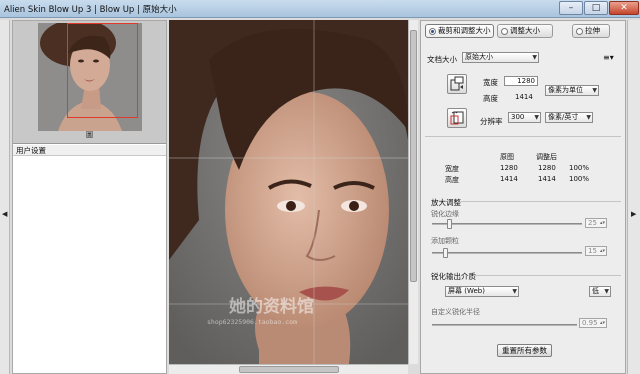  I want to click on resolution-unit-select: 像素/英寸 ▼, so click(569, 117).